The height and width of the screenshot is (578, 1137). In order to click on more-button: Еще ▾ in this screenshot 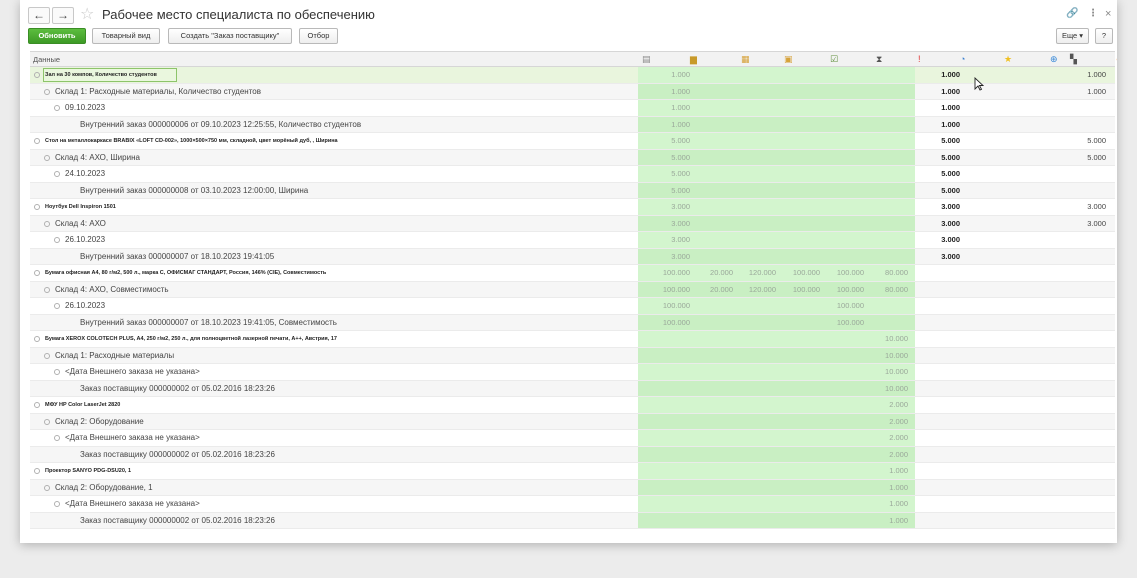, I will do `click(1072, 36)`.